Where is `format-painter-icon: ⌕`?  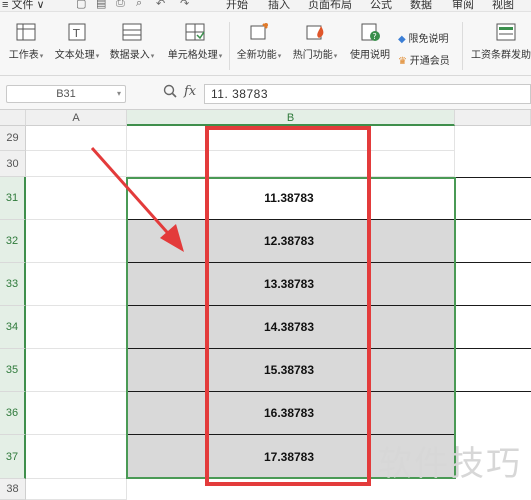
format-painter-icon: ⌕ is located at coordinates (139, 5).